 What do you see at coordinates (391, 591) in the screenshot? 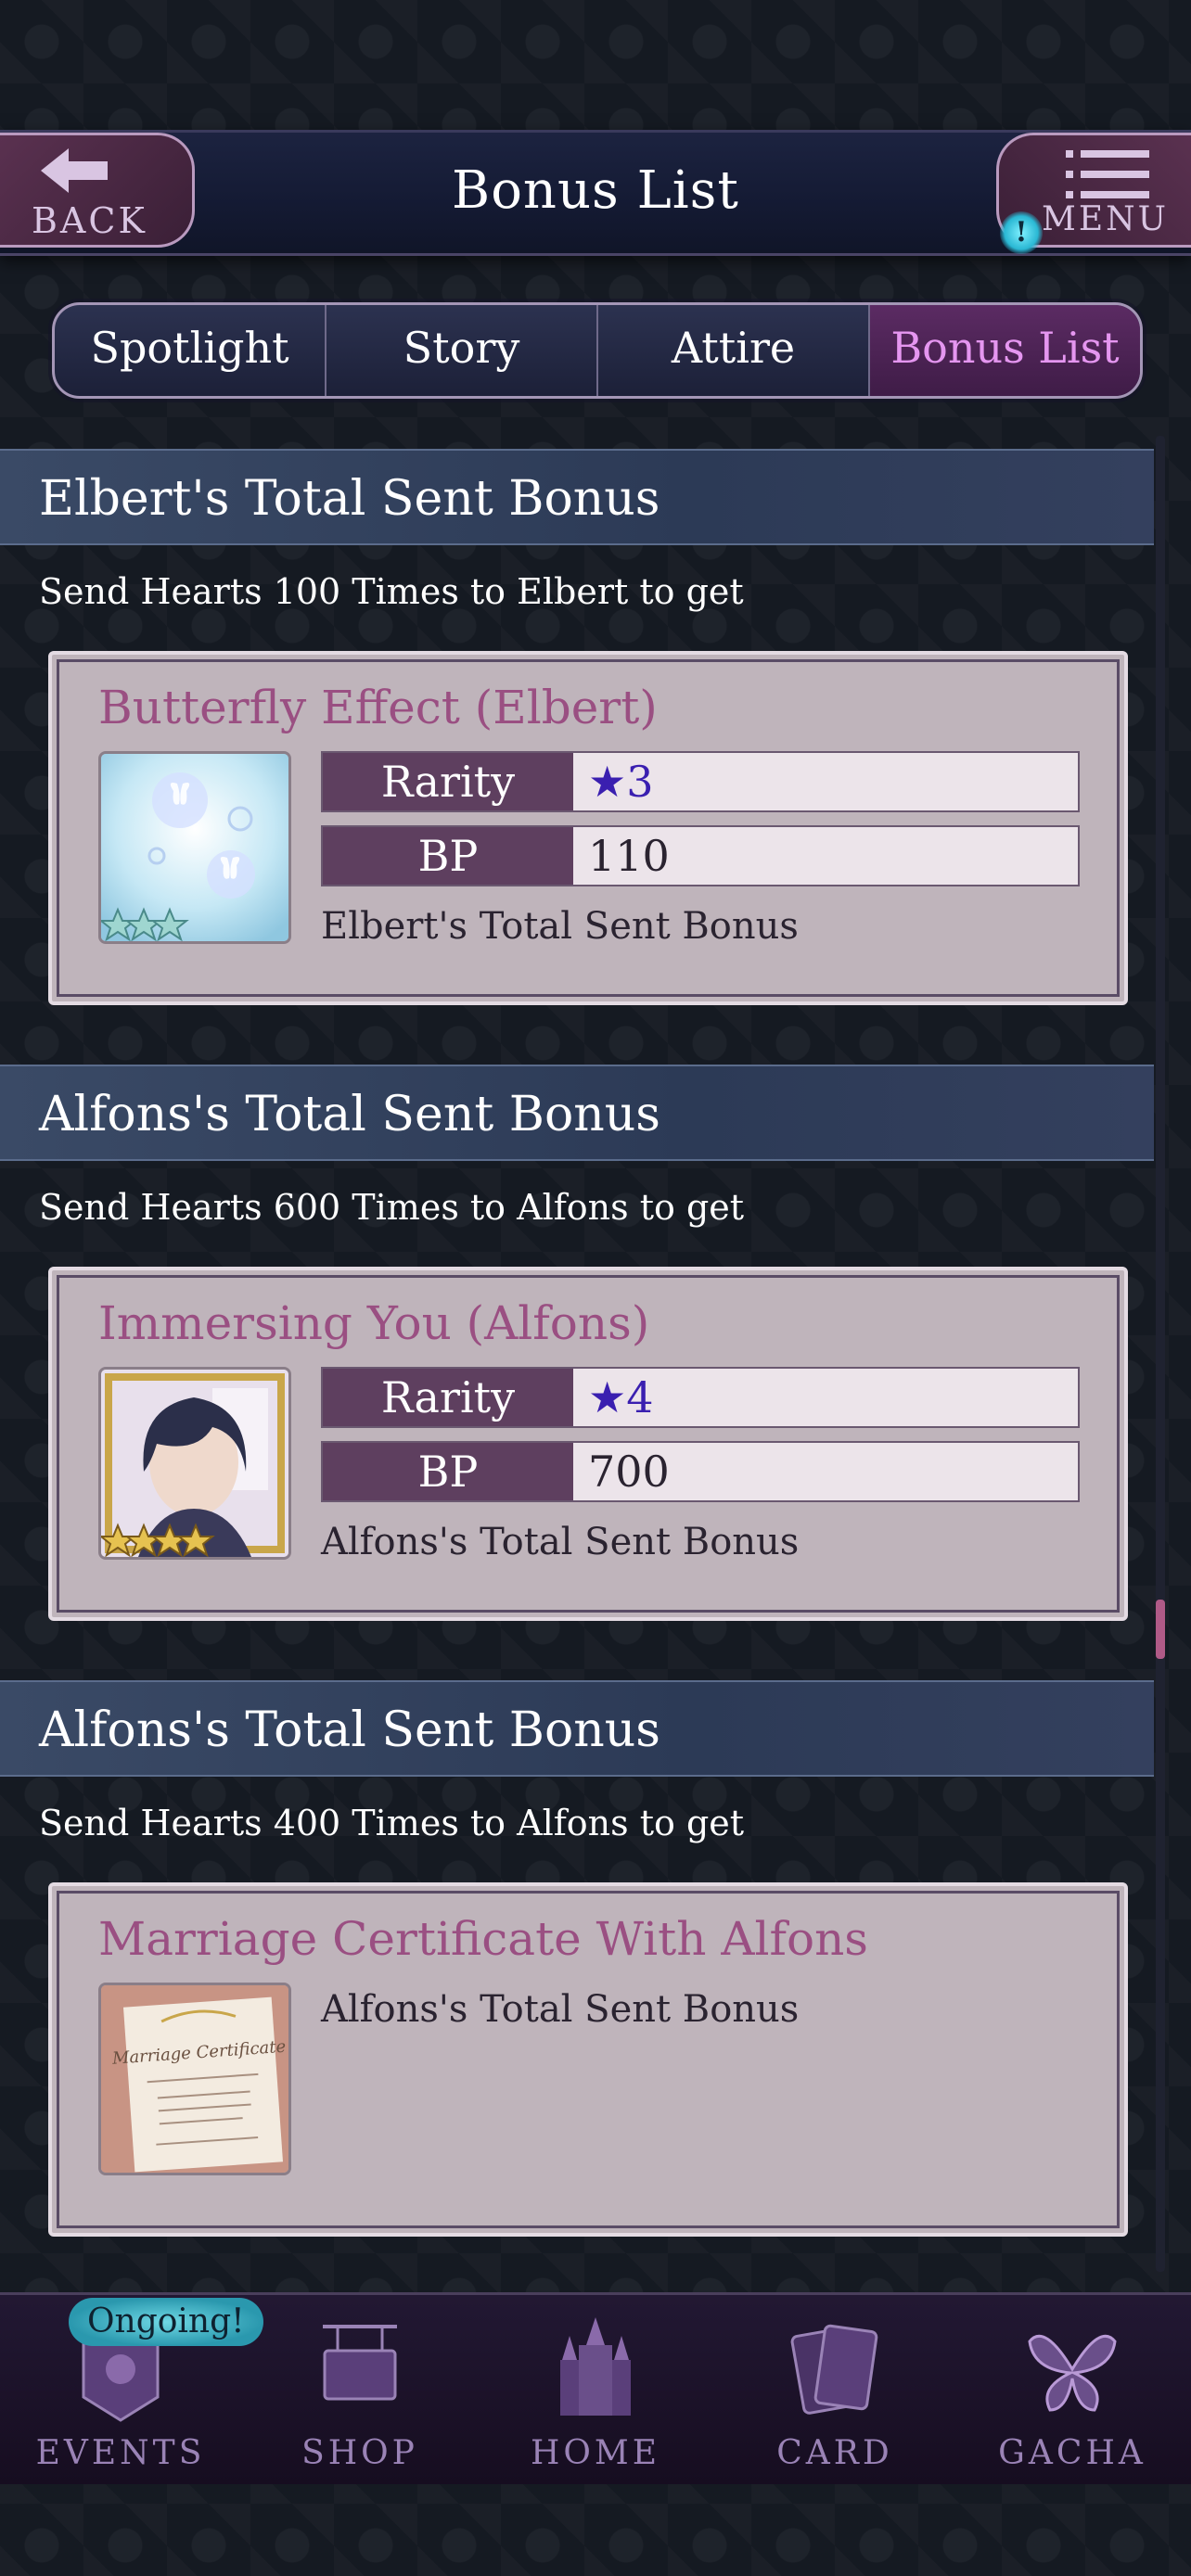
I see `section-requirement: Send Hearts 100 Times to Elbert to get` at bounding box center [391, 591].